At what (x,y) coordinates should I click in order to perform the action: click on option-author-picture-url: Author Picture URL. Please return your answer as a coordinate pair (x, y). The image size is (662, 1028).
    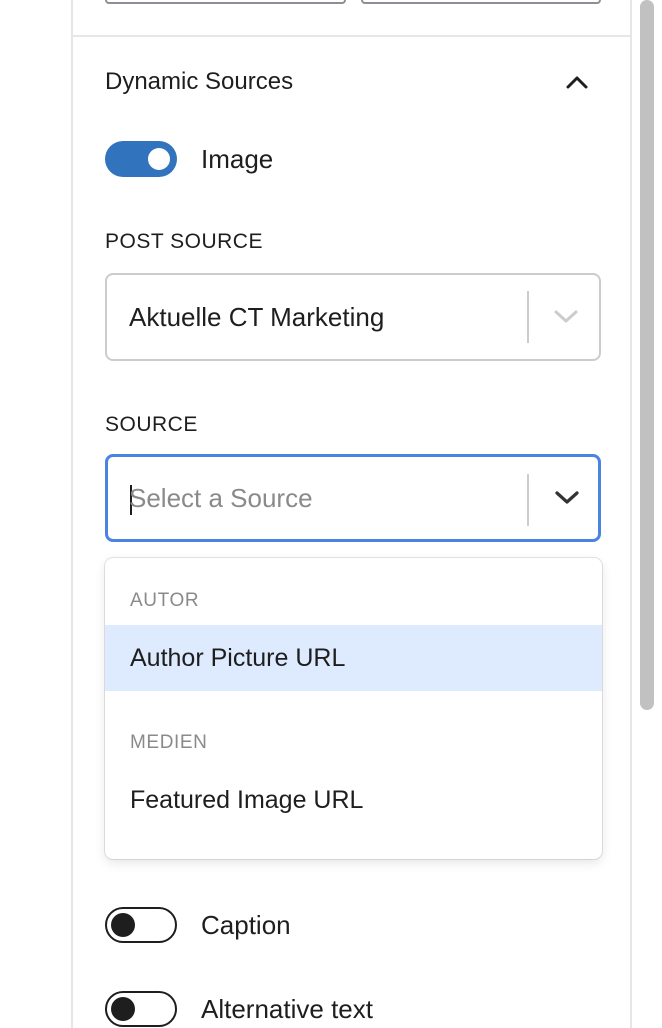
    Looking at the image, I should click on (353, 658).